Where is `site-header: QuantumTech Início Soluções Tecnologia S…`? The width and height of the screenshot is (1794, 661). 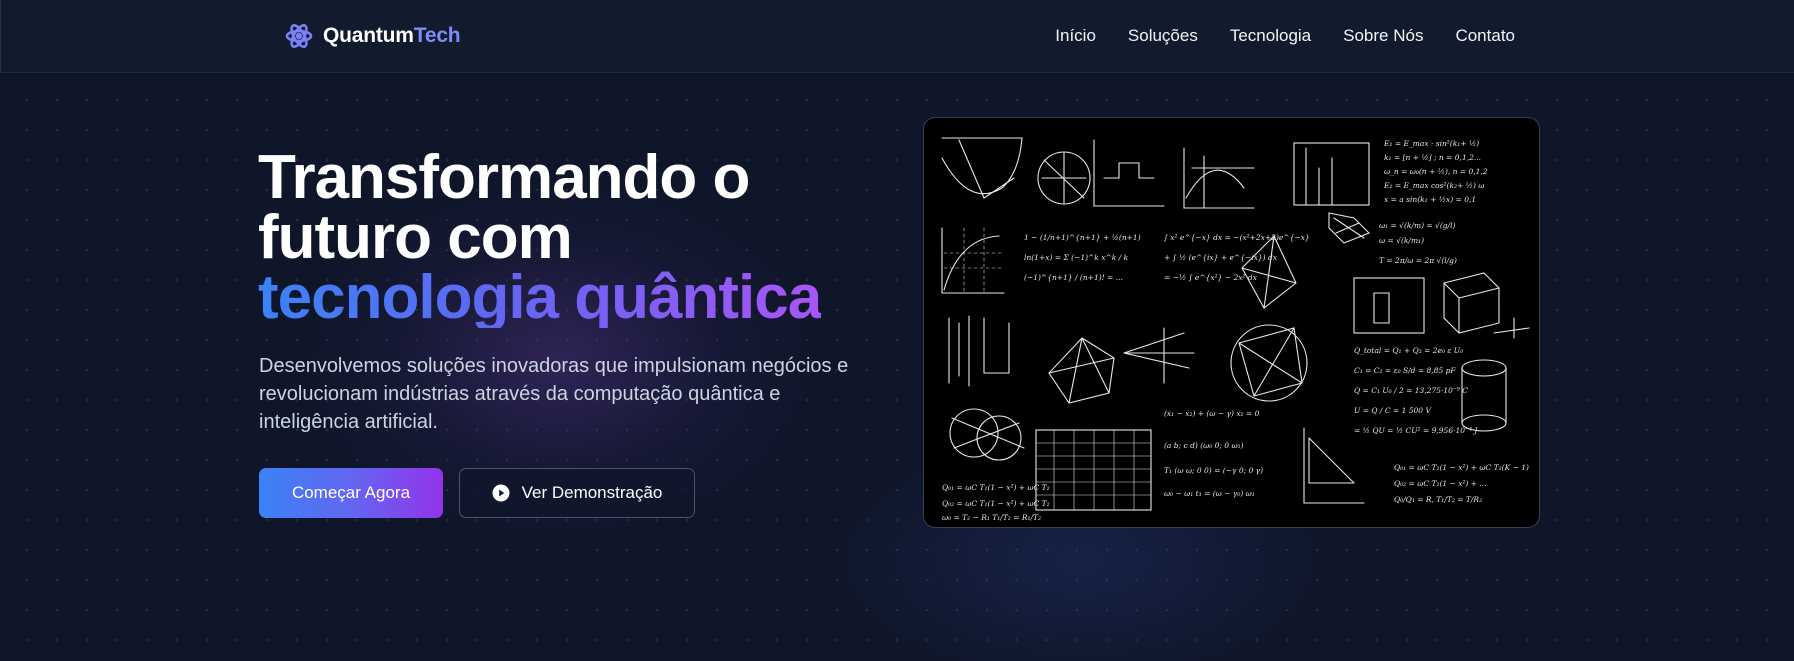
site-header: QuantumTech Início Soluções Tecnologia S… is located at coordinates (897, 36).